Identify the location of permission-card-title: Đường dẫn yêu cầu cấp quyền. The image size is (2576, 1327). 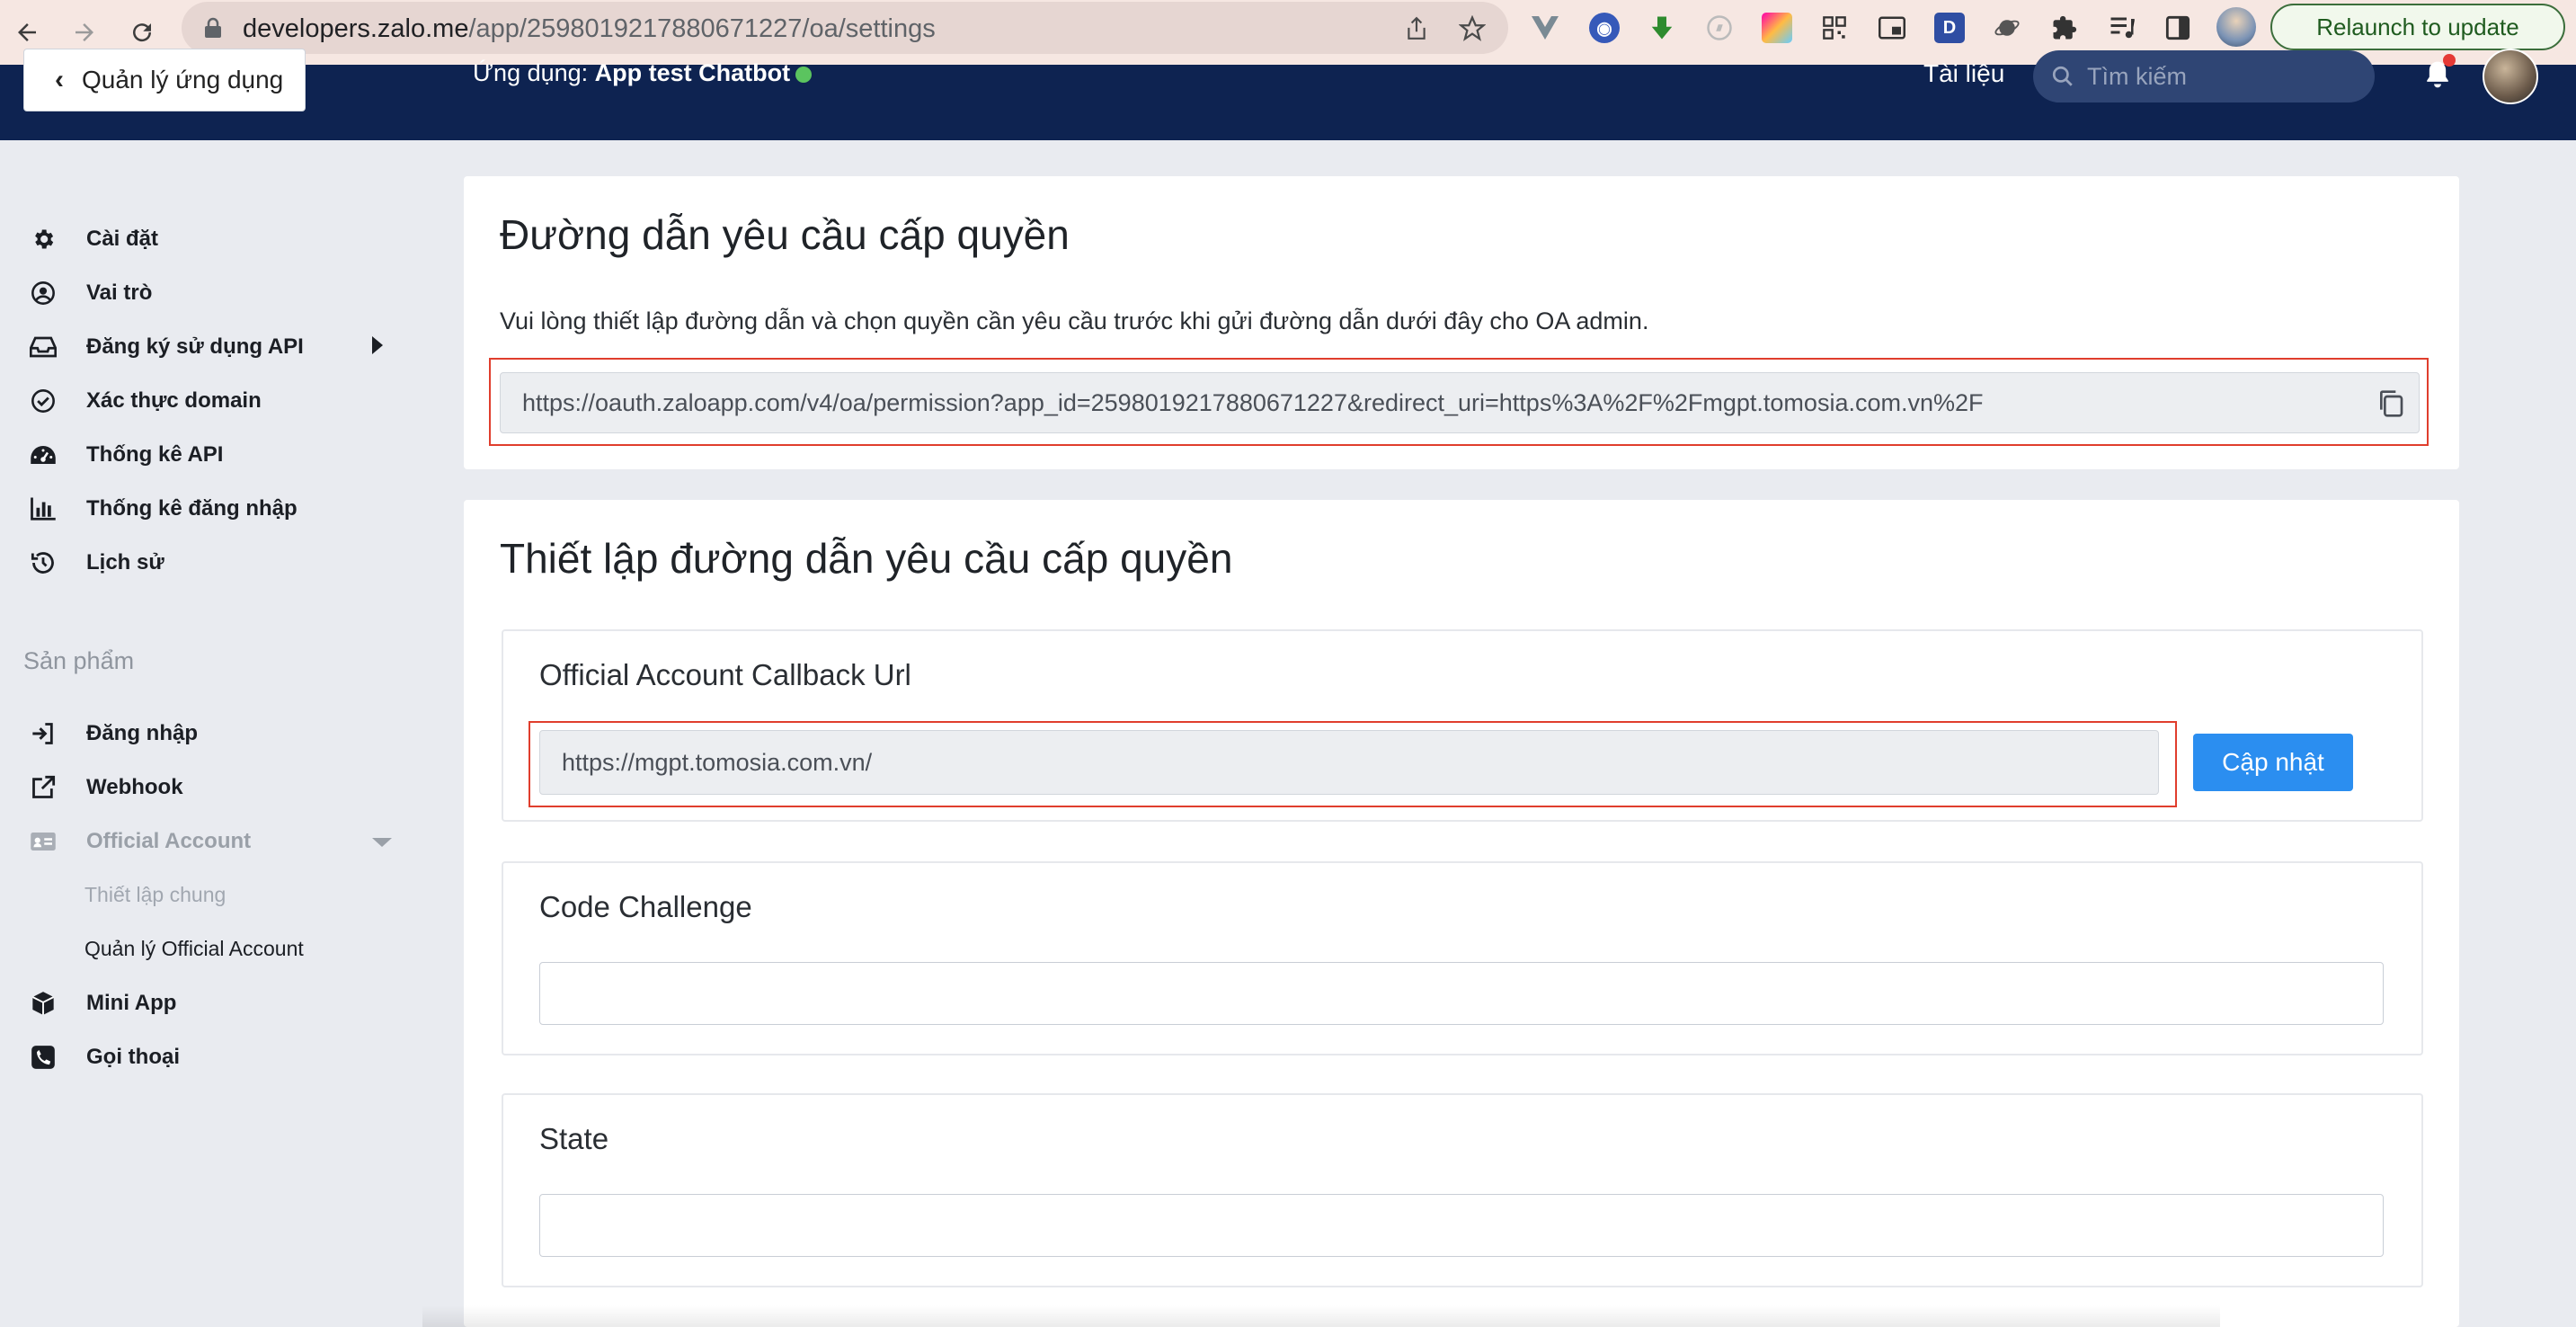
(785, 234).